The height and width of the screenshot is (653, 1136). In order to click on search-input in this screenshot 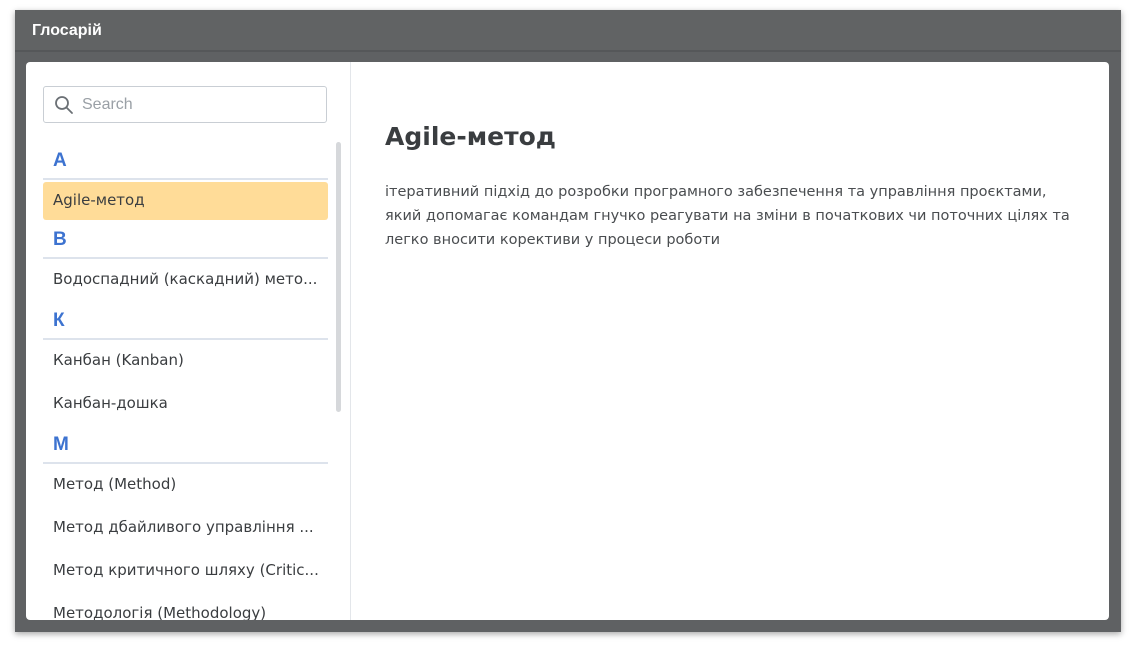, I will do `click(200, 104)`.